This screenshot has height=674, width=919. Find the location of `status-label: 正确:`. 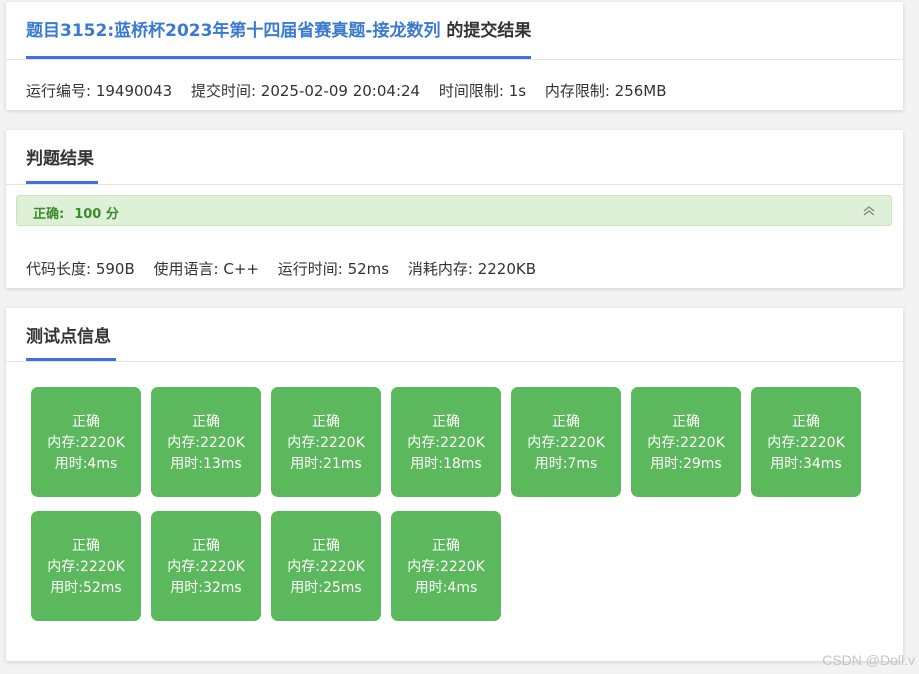

status-label: 正确: is located at coordinates (49, 214).